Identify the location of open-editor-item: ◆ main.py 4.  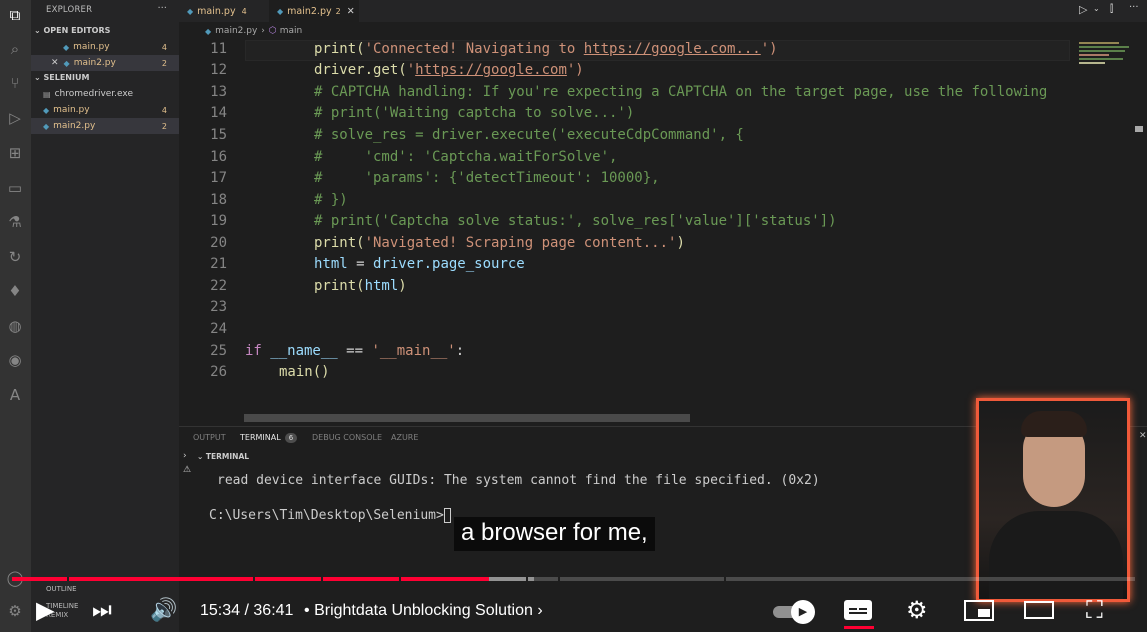
(105, 47).